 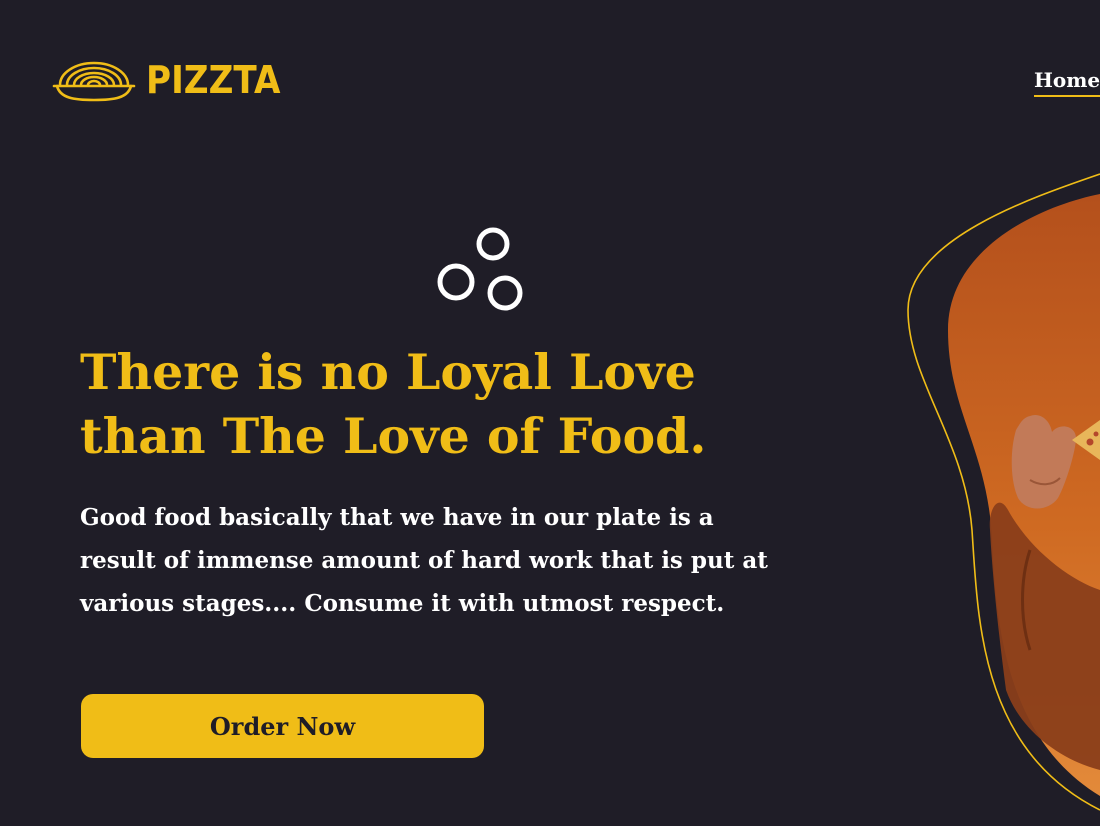 I want to click on noodle-bowl-icon, so click(x=94, y=81).